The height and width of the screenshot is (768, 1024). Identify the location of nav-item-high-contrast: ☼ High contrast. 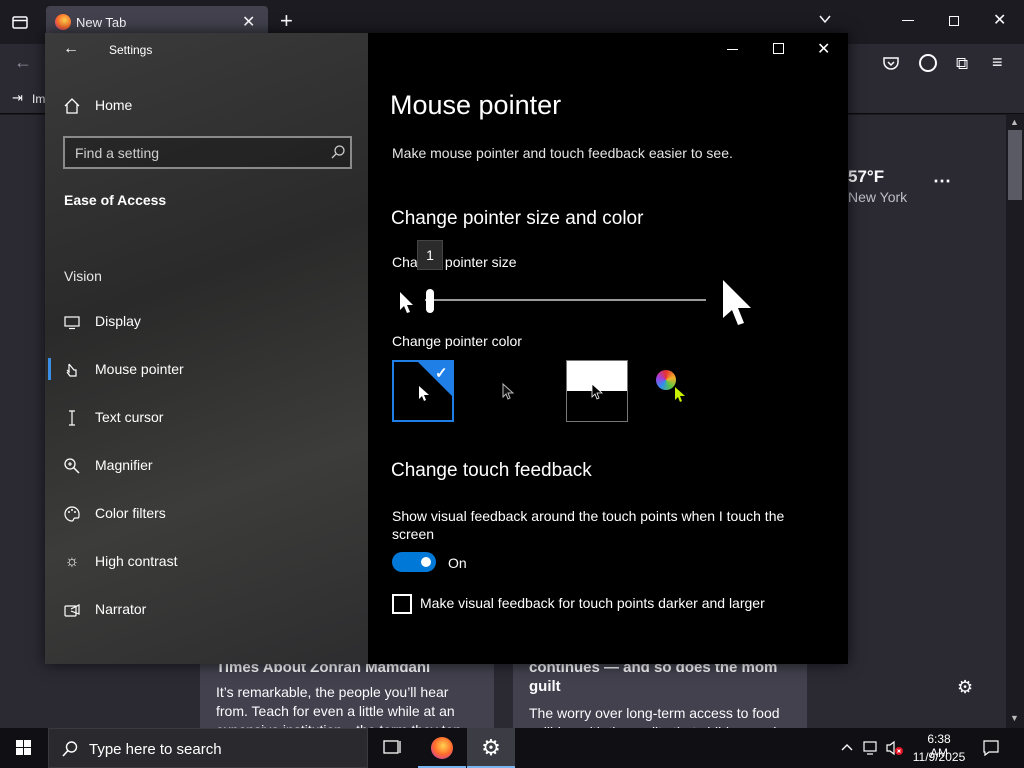
(206, 561).